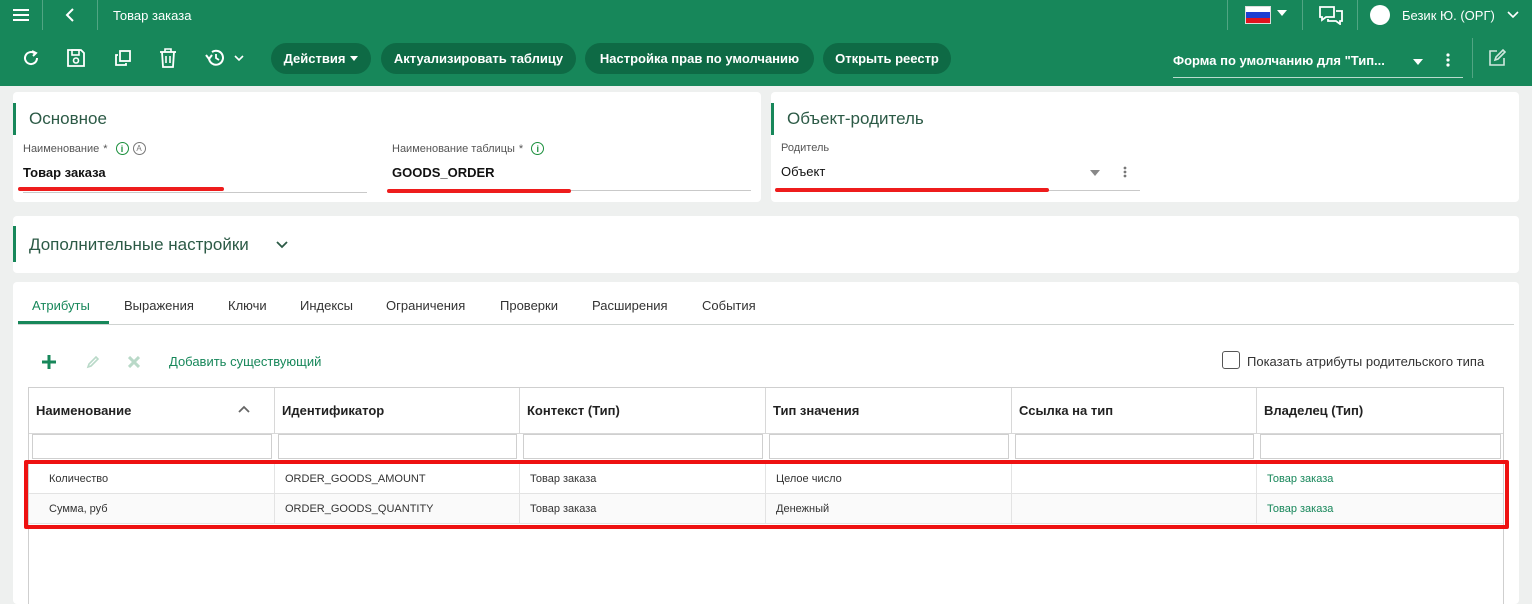  I want to click on table-label-text: Наименование таблицы, so click(453, 148).